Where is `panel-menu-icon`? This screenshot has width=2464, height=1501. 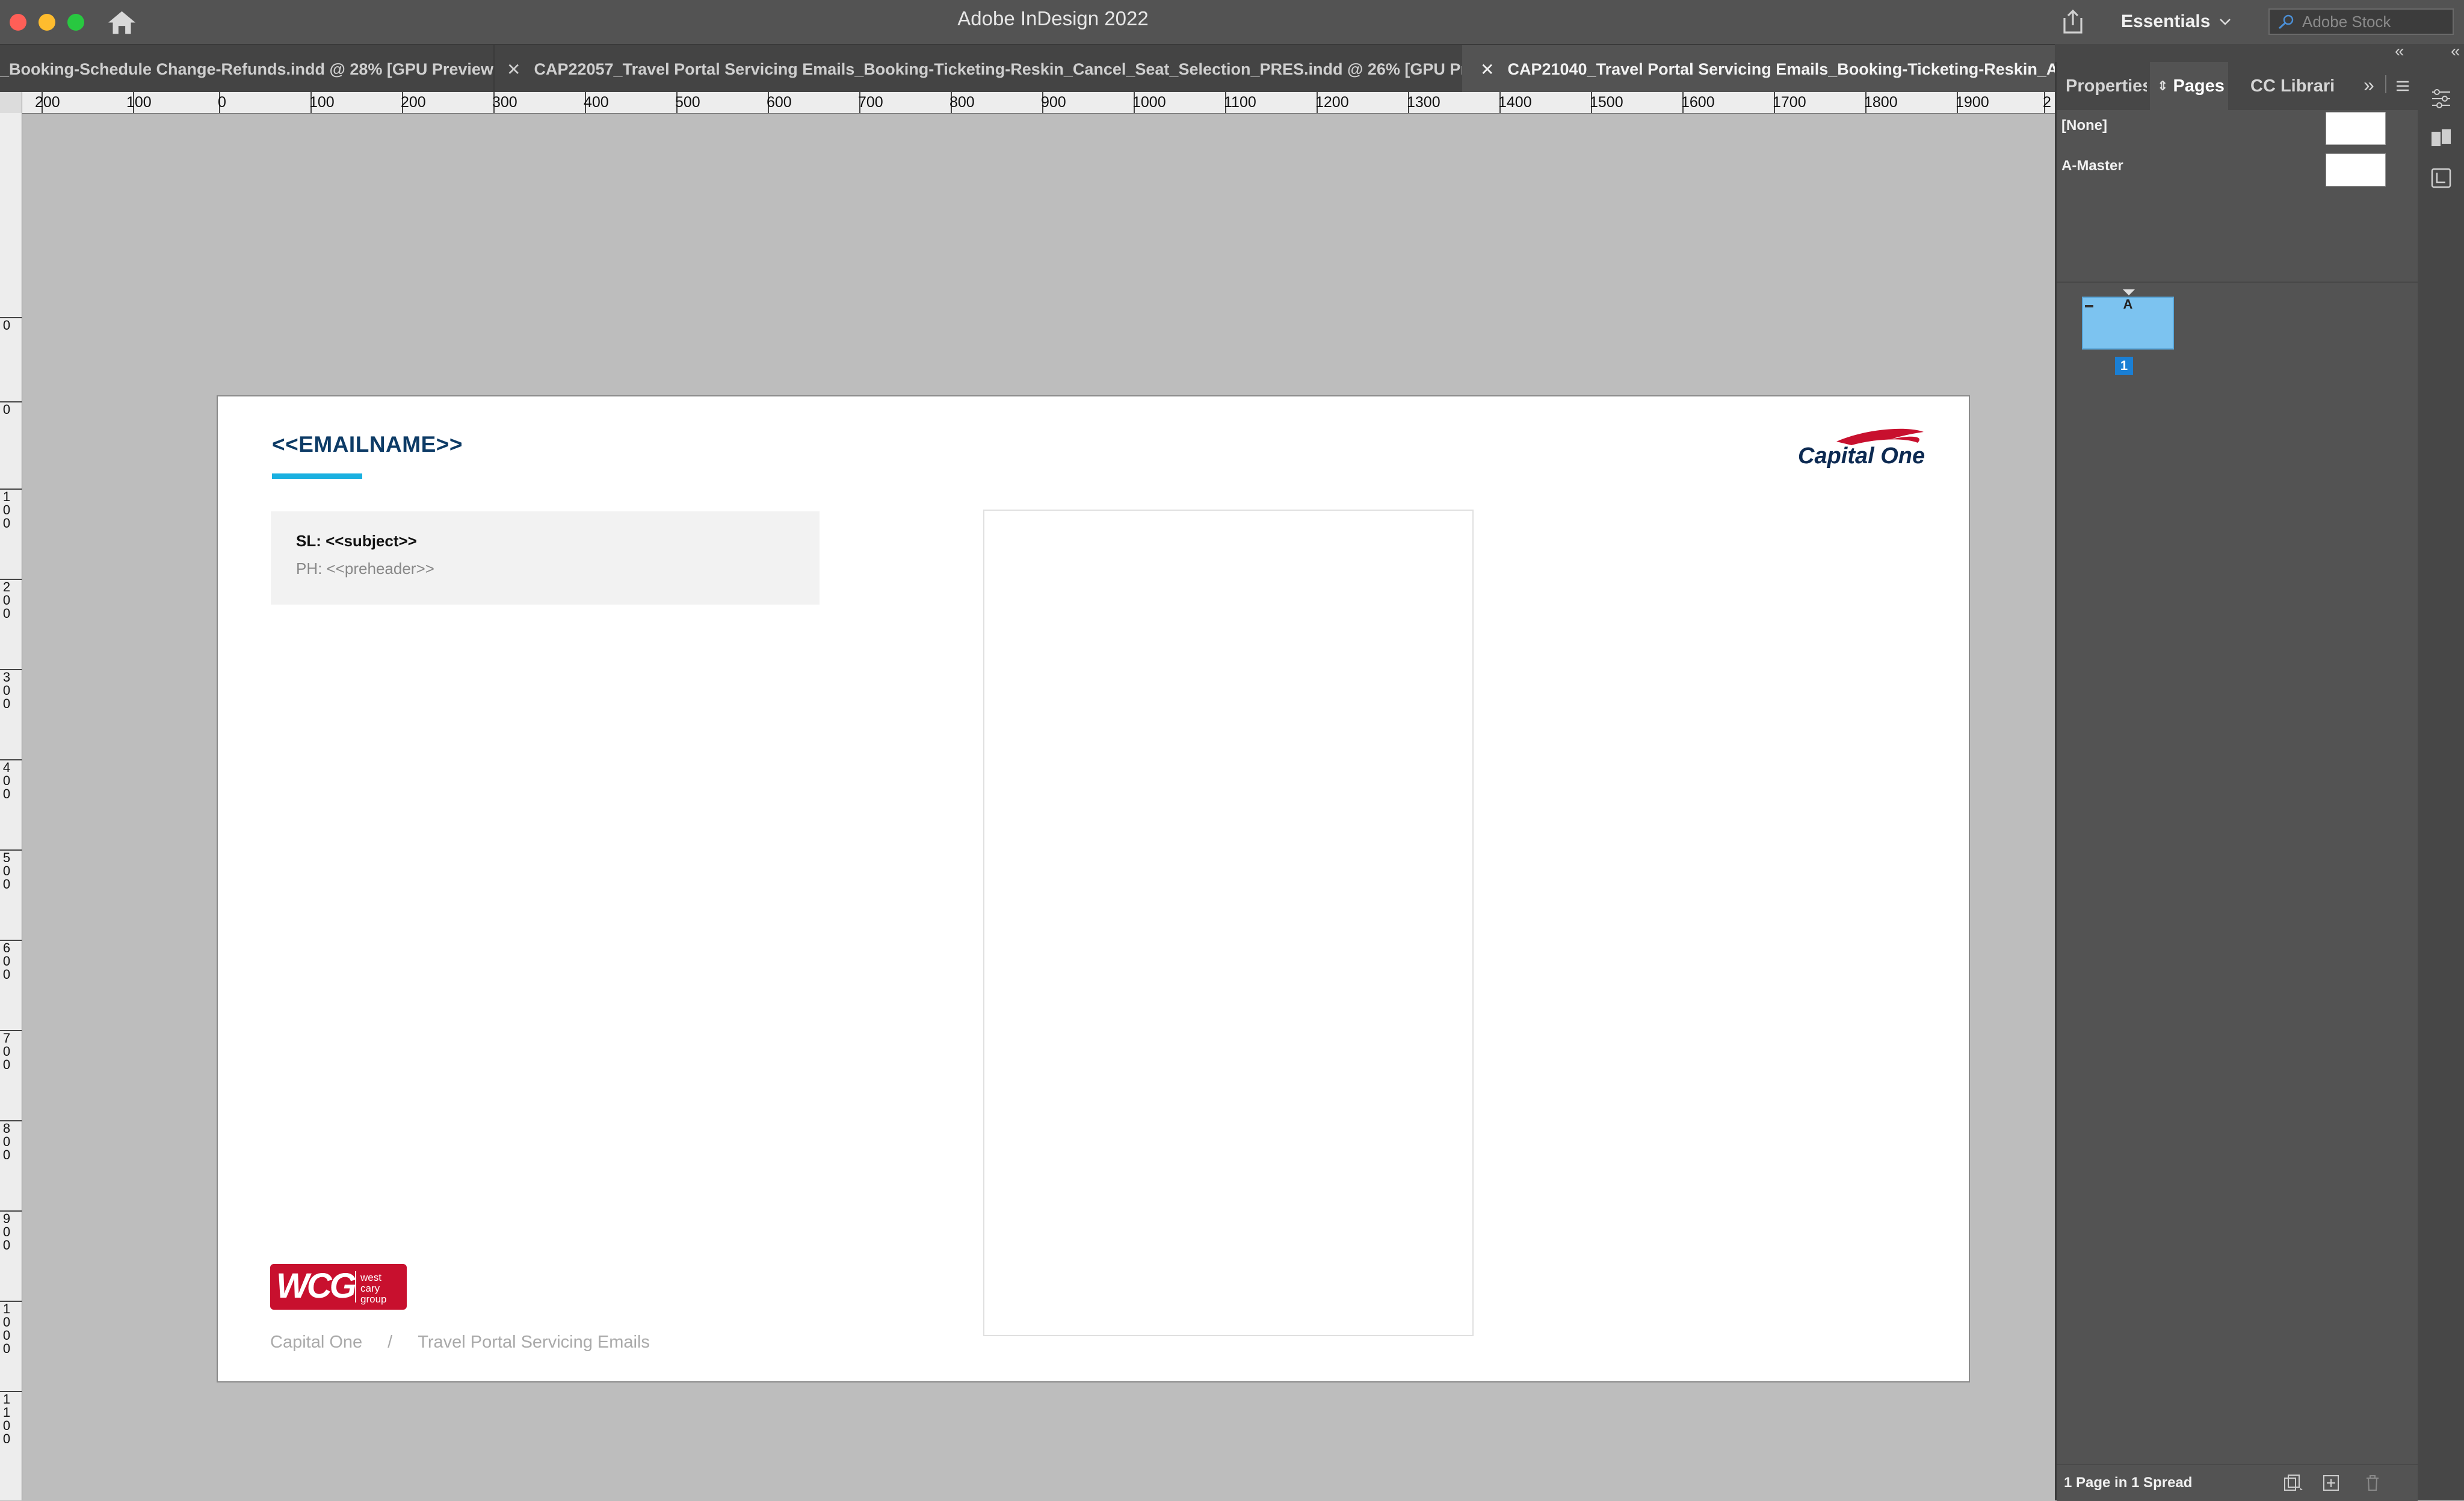 panel-menu-icon is located at coordinates (2402, 86).